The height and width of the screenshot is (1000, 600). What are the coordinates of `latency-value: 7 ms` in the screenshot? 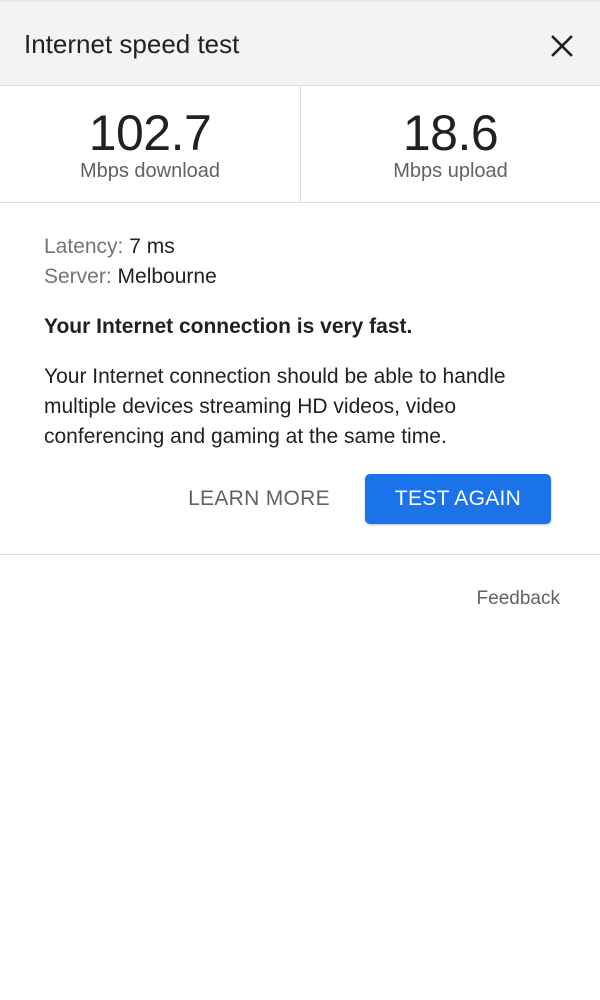 It's located at (152, 246).